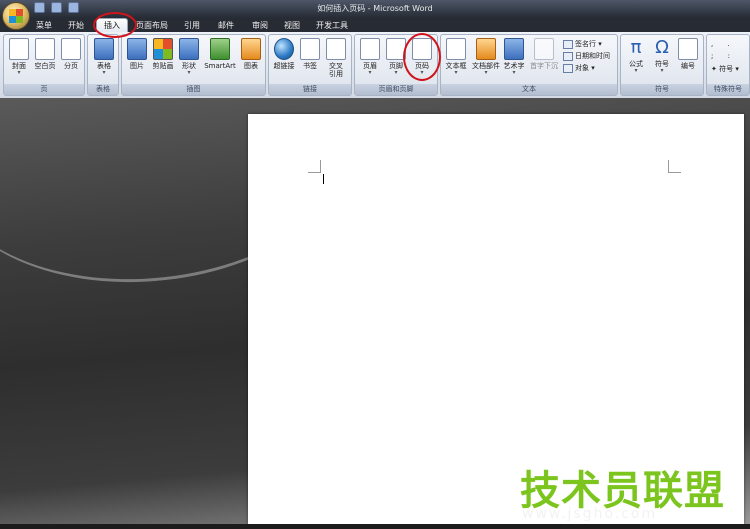 This screenshot has height=529, width=750. I want to click on tab-mailings: 邮件, so click(226, 25).